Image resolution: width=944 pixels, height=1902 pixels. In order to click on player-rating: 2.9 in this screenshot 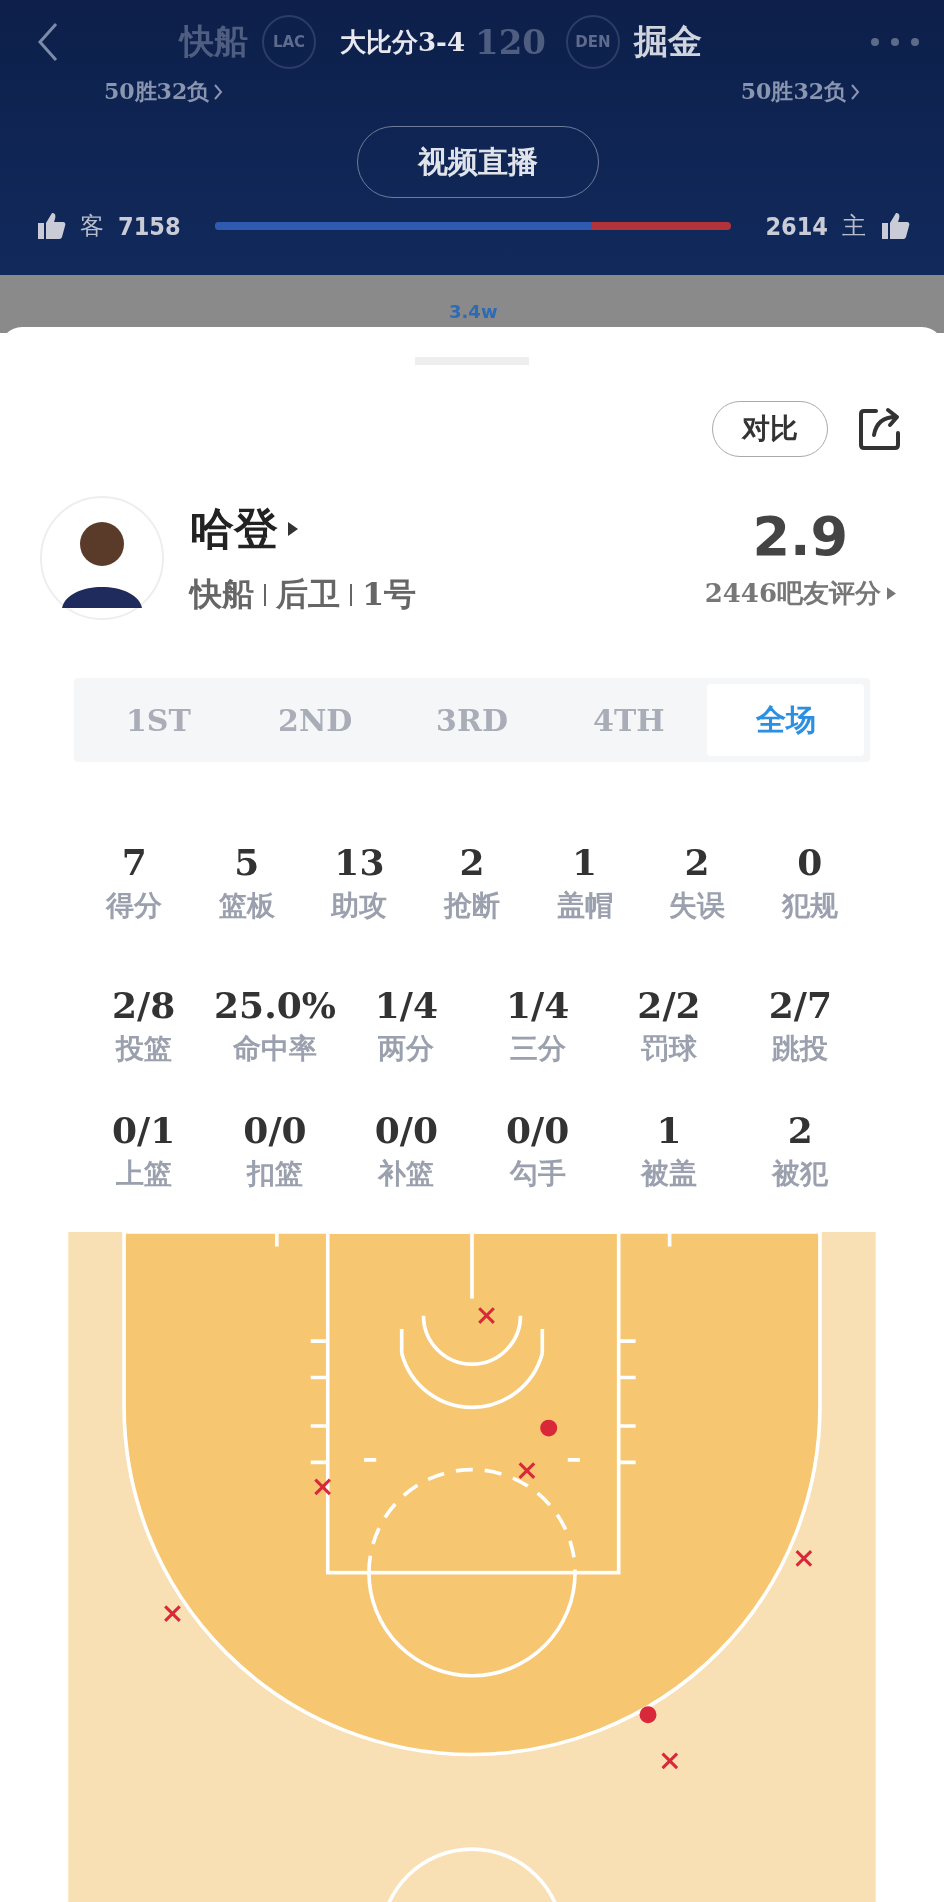, I will do `click(800, 536)`.